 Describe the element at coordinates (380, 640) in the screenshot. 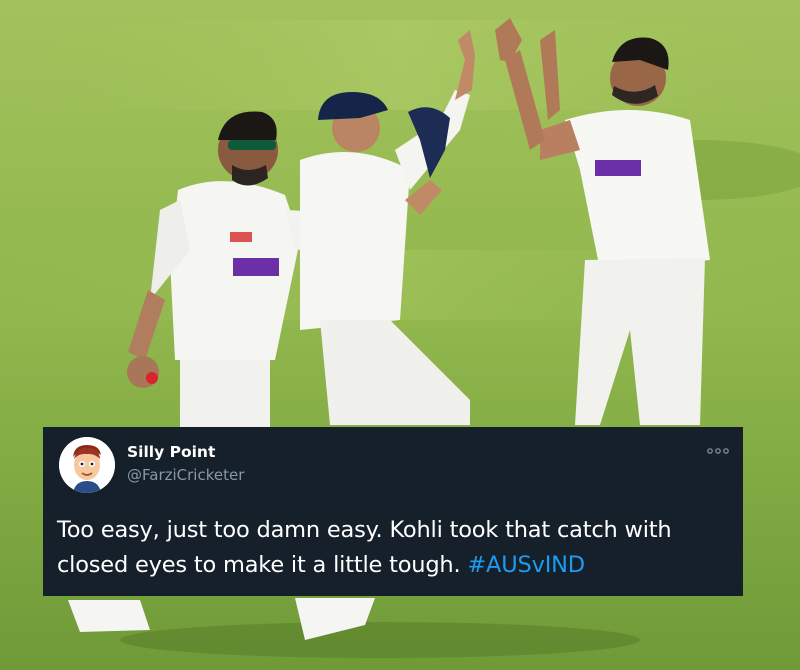

I see `shadow` at that location.